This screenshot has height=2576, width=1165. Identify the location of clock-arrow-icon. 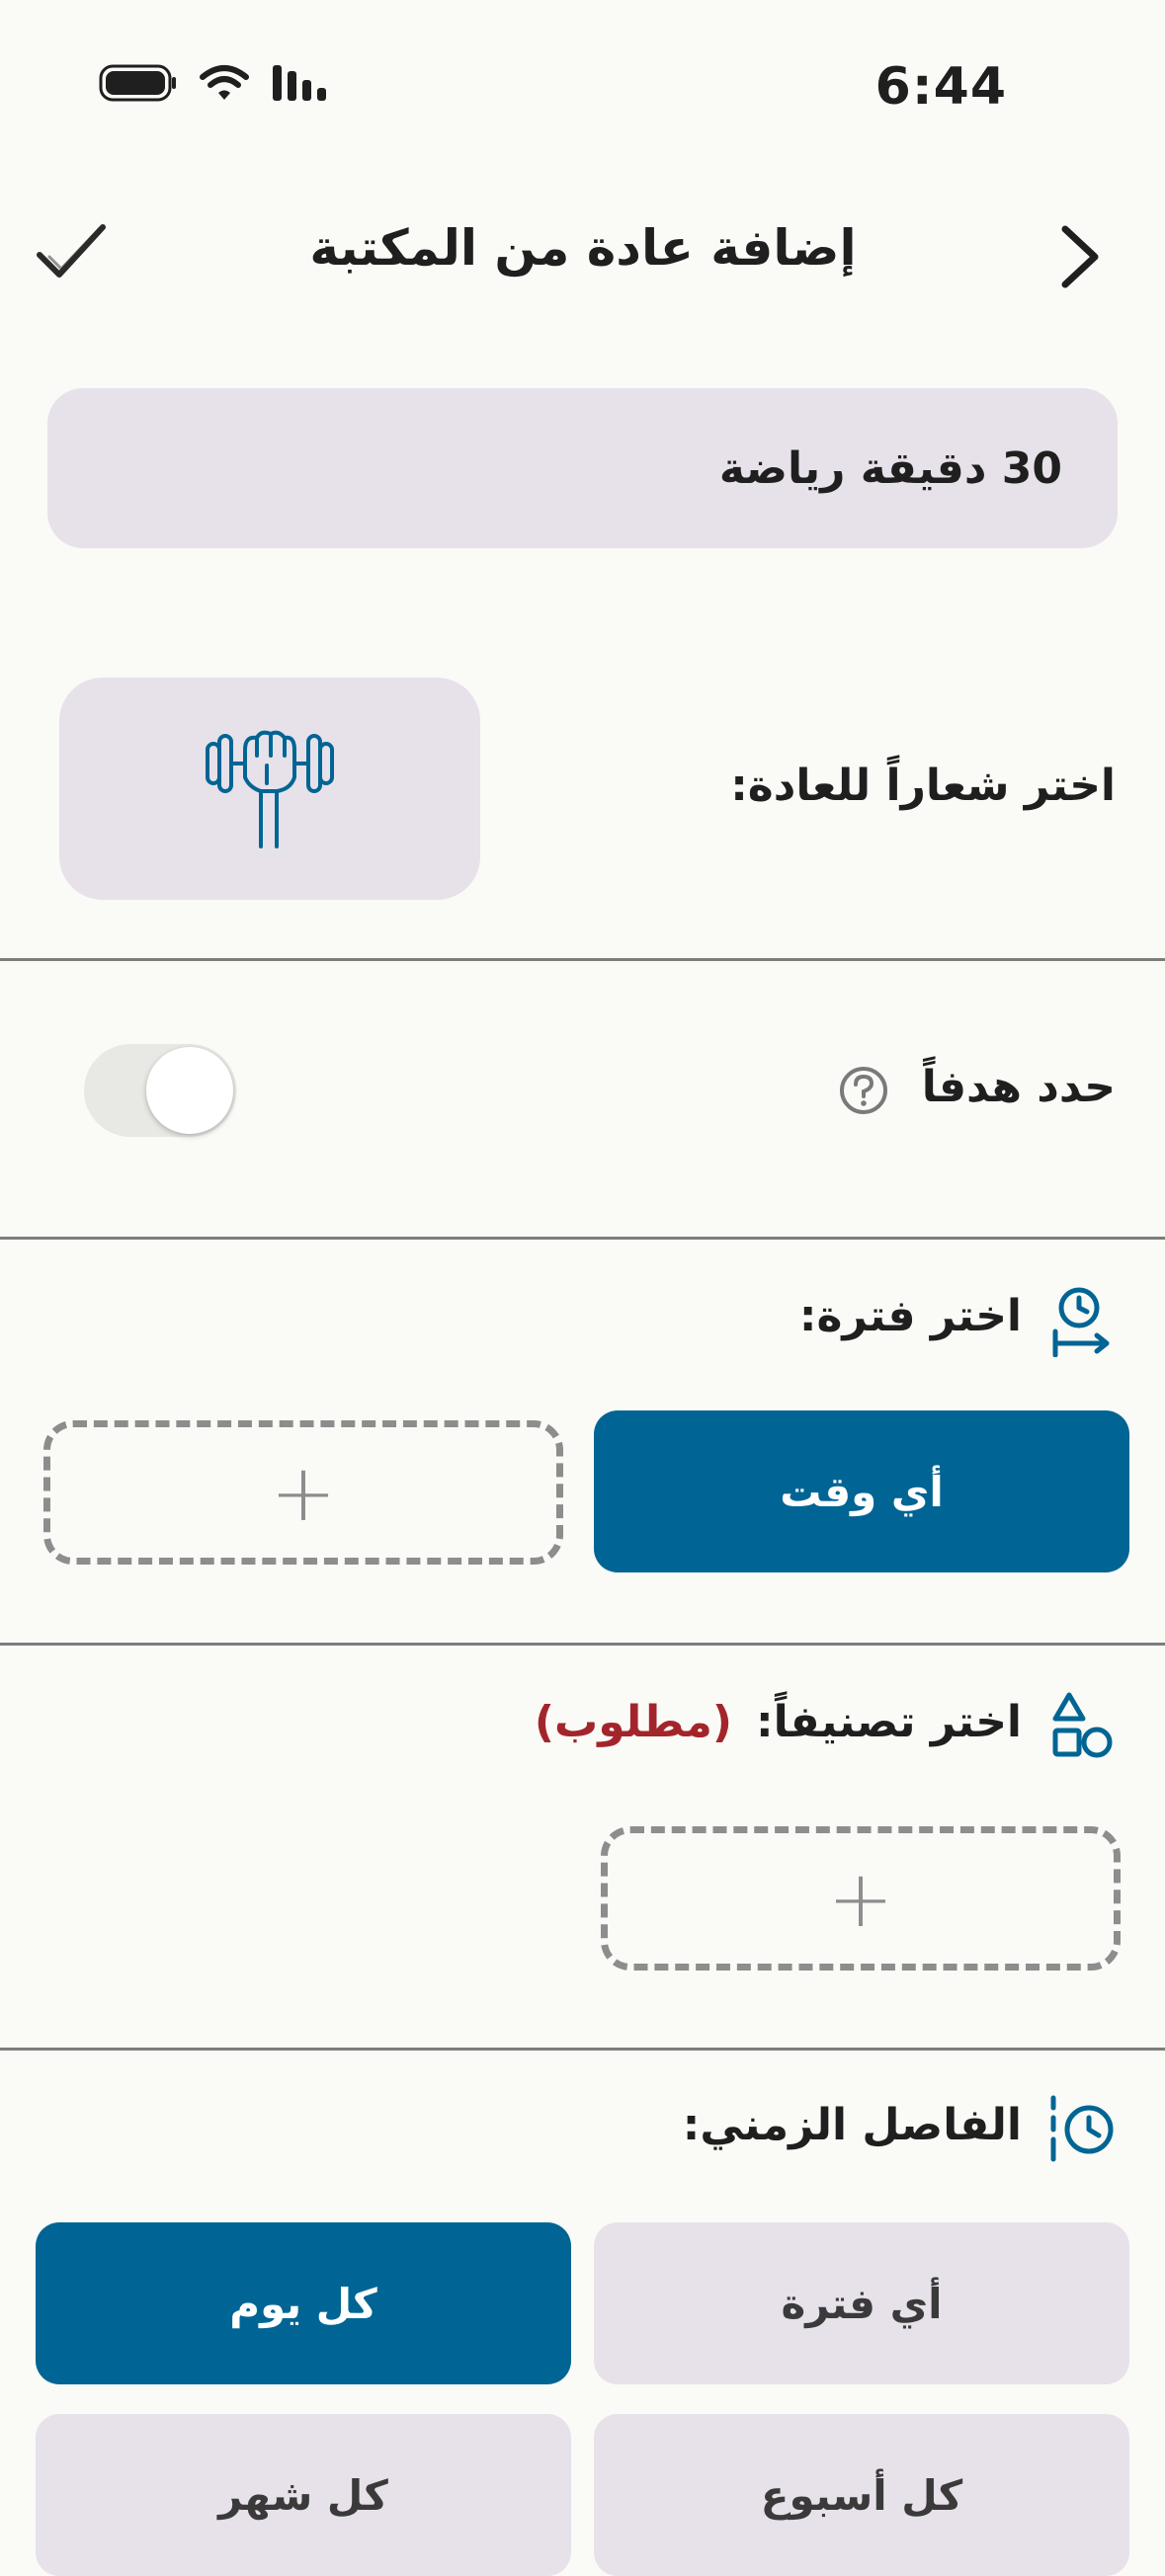
(1081, 1322).